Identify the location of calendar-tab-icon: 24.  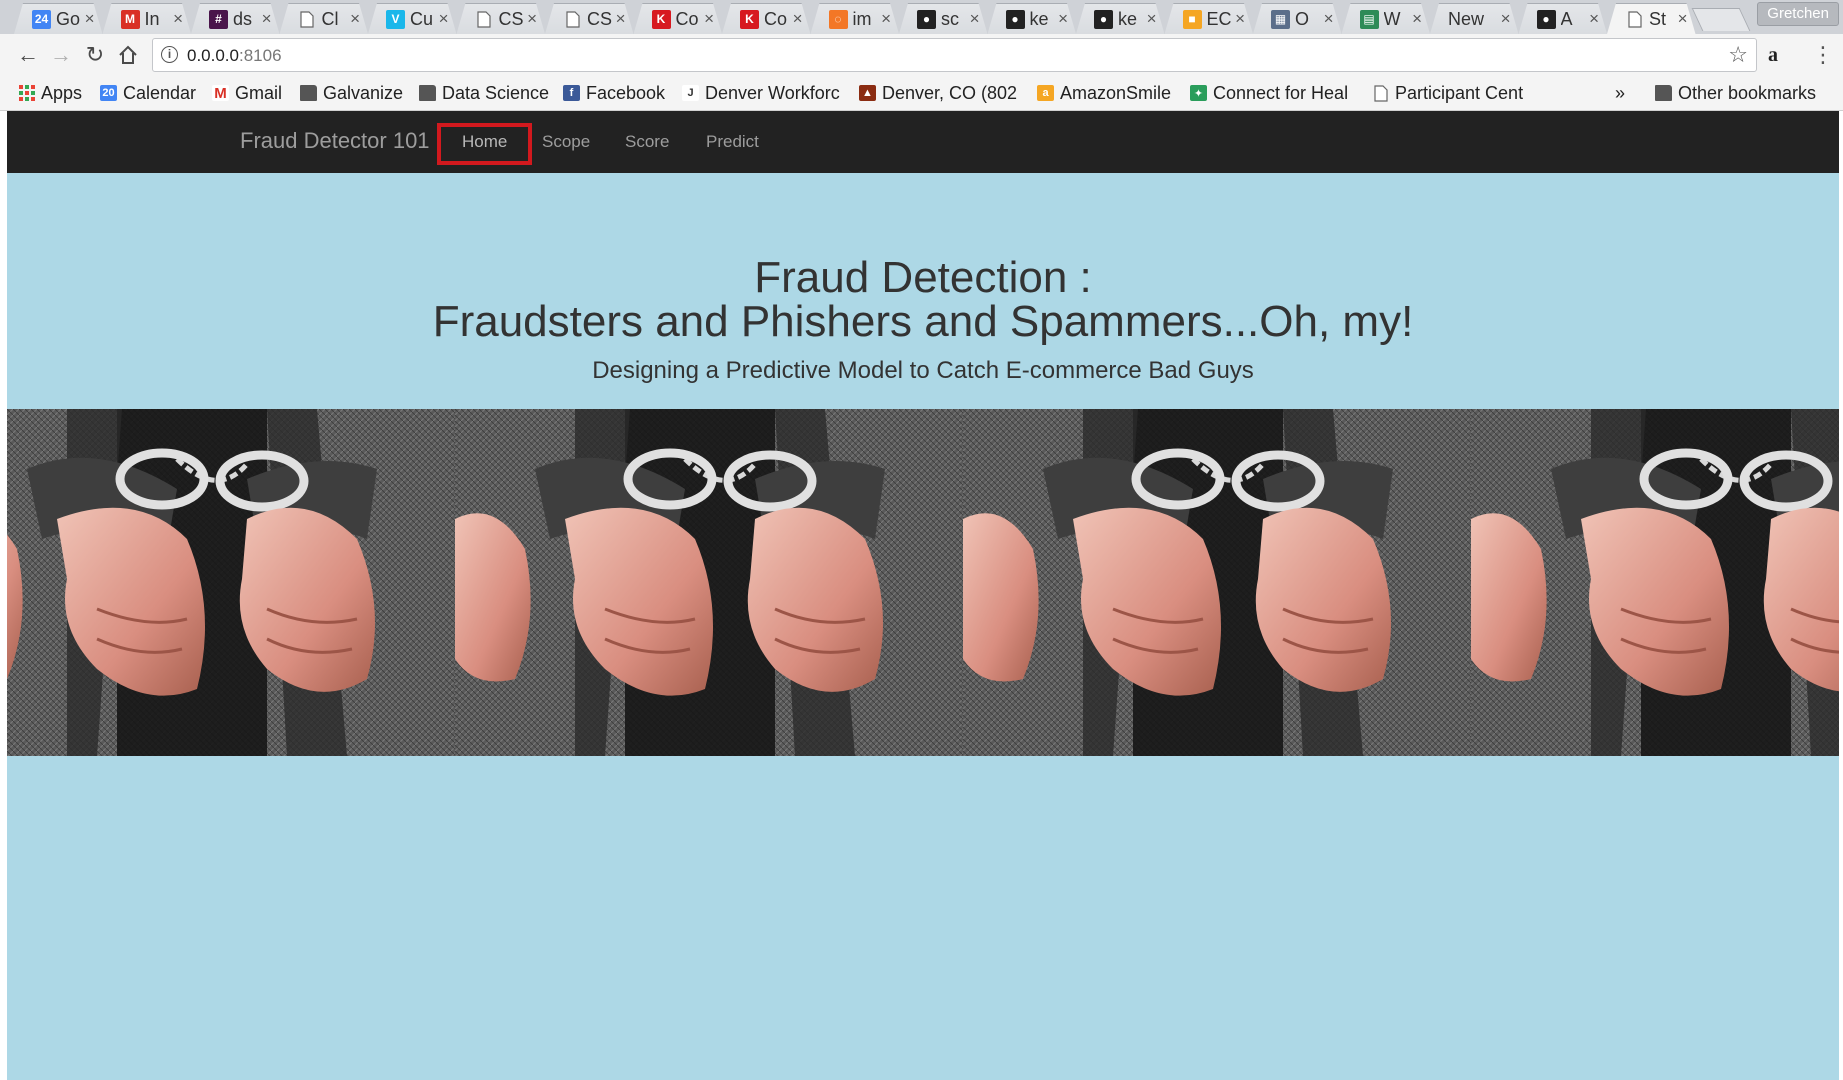
(41, 19).